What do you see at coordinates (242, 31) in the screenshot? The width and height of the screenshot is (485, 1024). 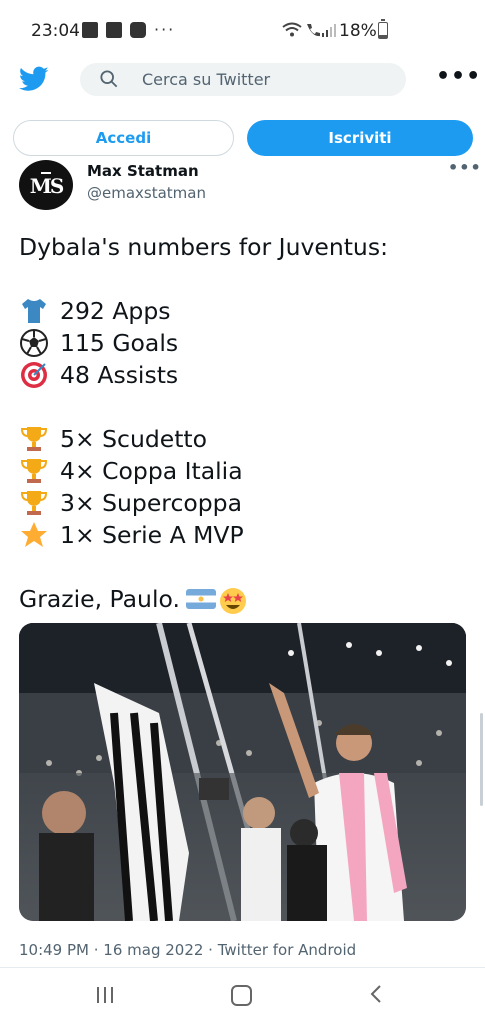 I see `status-bar: 23:04 ··· 18%` at bounding box center [242, 31].